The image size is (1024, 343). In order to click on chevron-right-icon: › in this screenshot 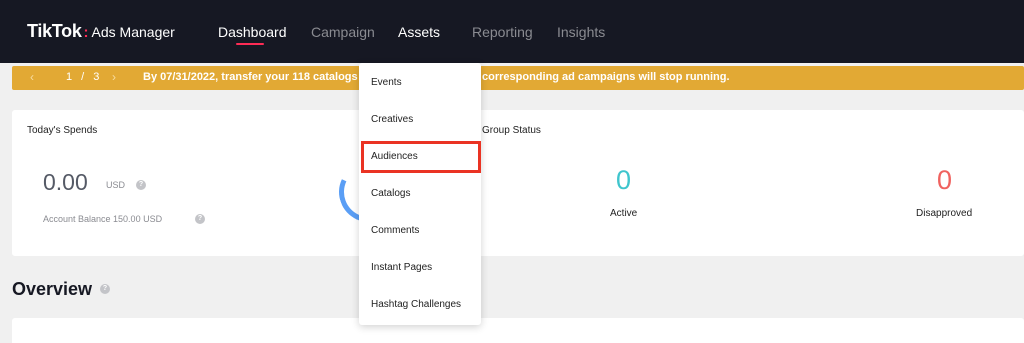, I will do `click(114, 77)`.